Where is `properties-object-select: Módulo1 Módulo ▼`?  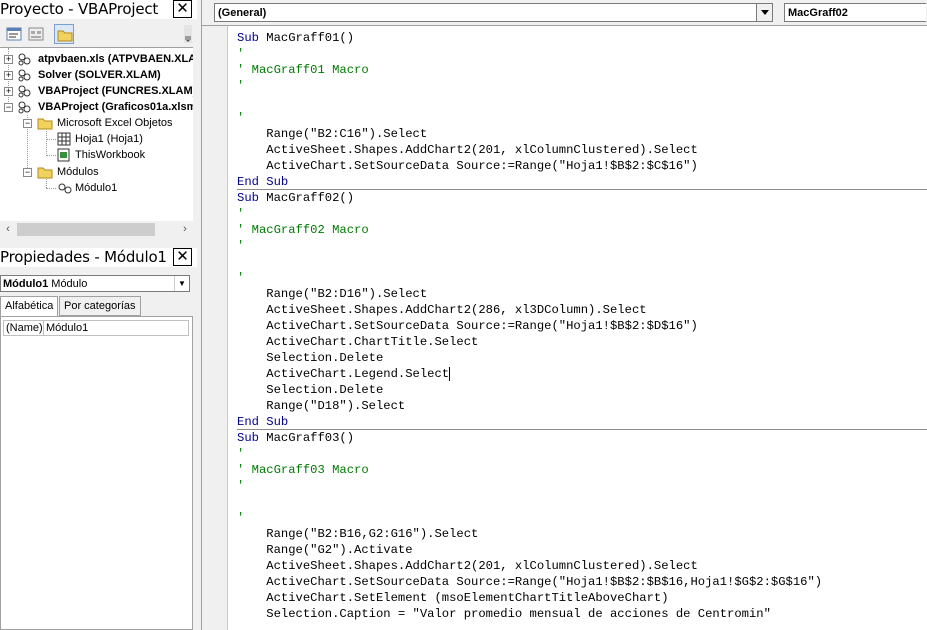
properties-object-select: Módulo1 Módulo ▼ is located at coordinates (95, 283).